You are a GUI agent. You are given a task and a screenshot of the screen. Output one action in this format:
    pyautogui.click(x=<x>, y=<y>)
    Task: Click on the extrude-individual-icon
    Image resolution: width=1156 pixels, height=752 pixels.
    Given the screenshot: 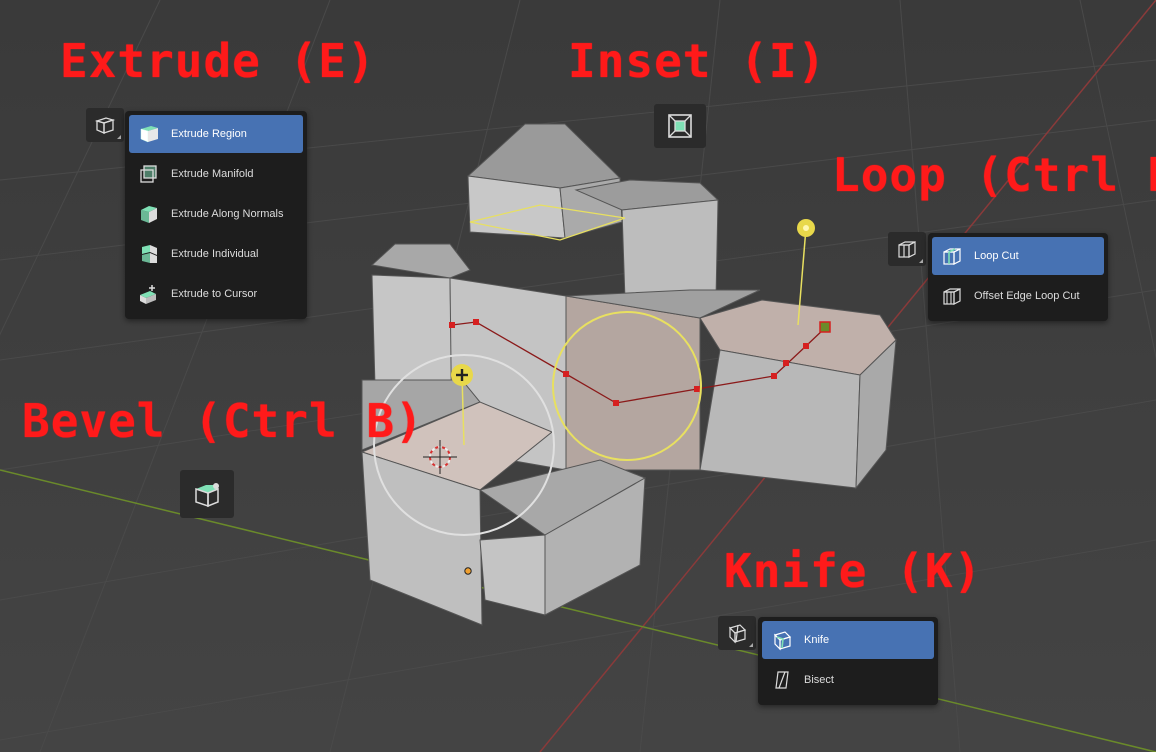 What is the action you would take?
    pyautogui.click(x=149, y=254)
    